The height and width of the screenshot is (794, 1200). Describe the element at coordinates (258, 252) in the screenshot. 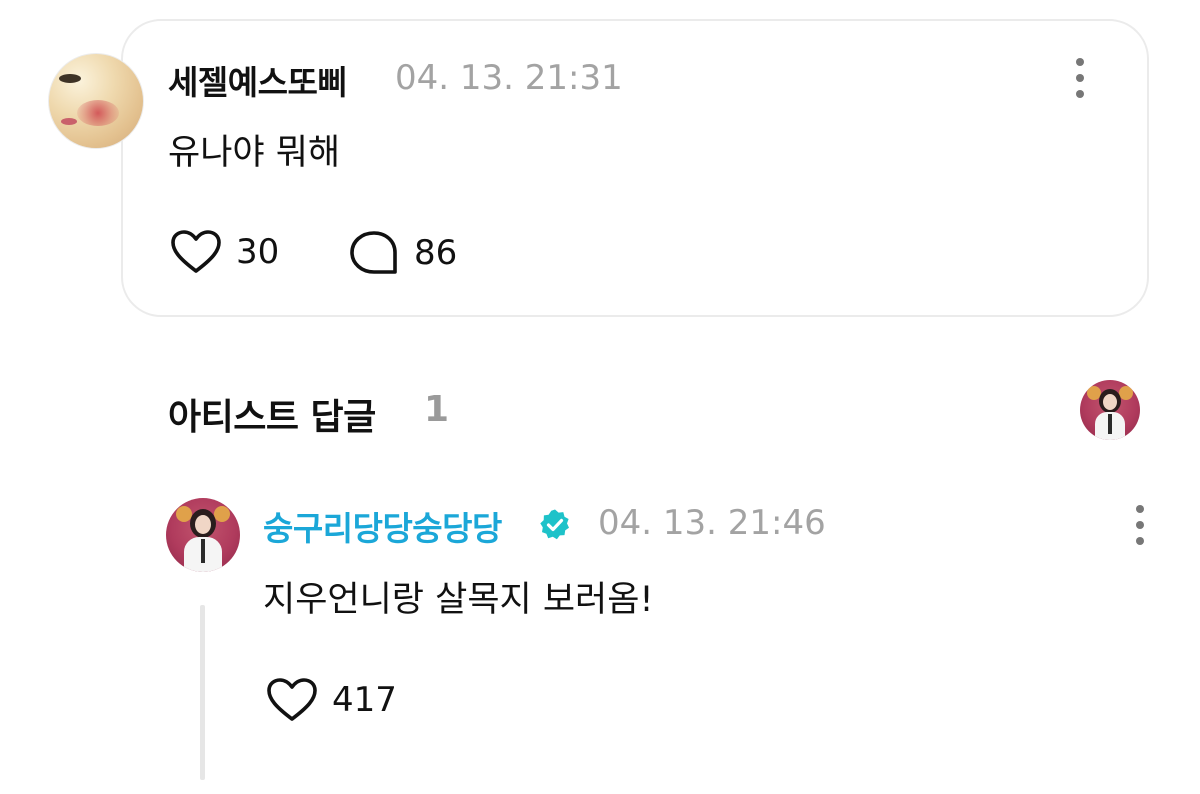

I see `comment-like-count: 30` at that location.